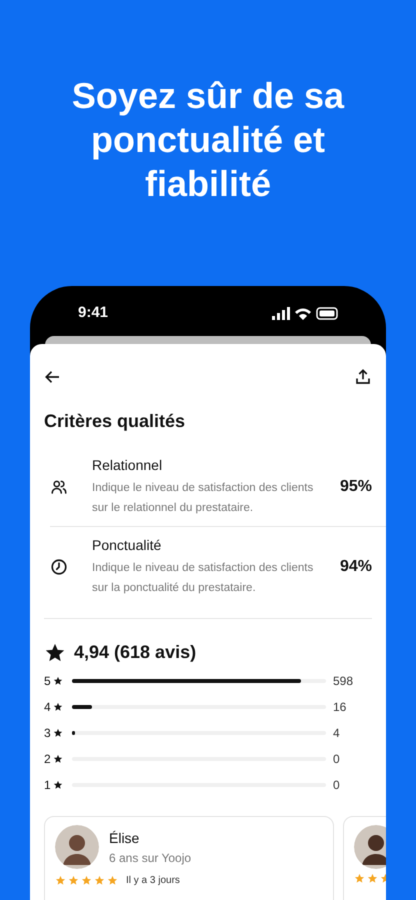 The image size is (416, 900). I want to click on rating-count: 598, so click(343, 681).